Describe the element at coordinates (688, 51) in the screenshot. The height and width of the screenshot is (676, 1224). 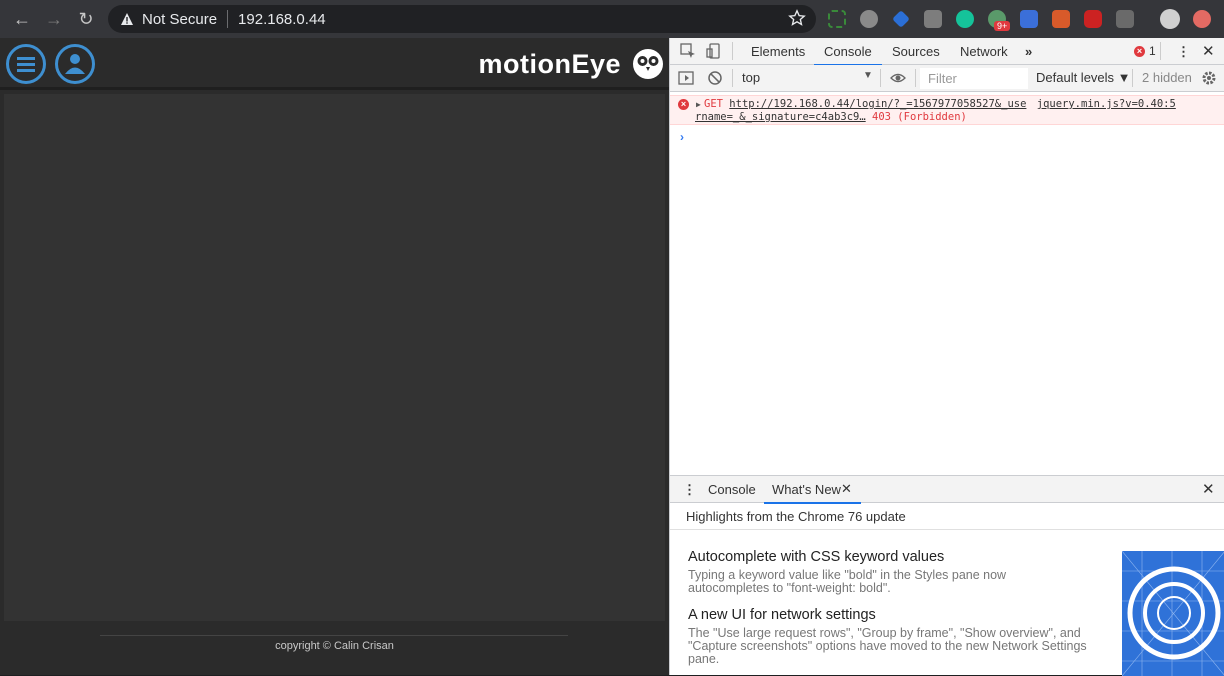
I see `inspect-element-icon` at that location.